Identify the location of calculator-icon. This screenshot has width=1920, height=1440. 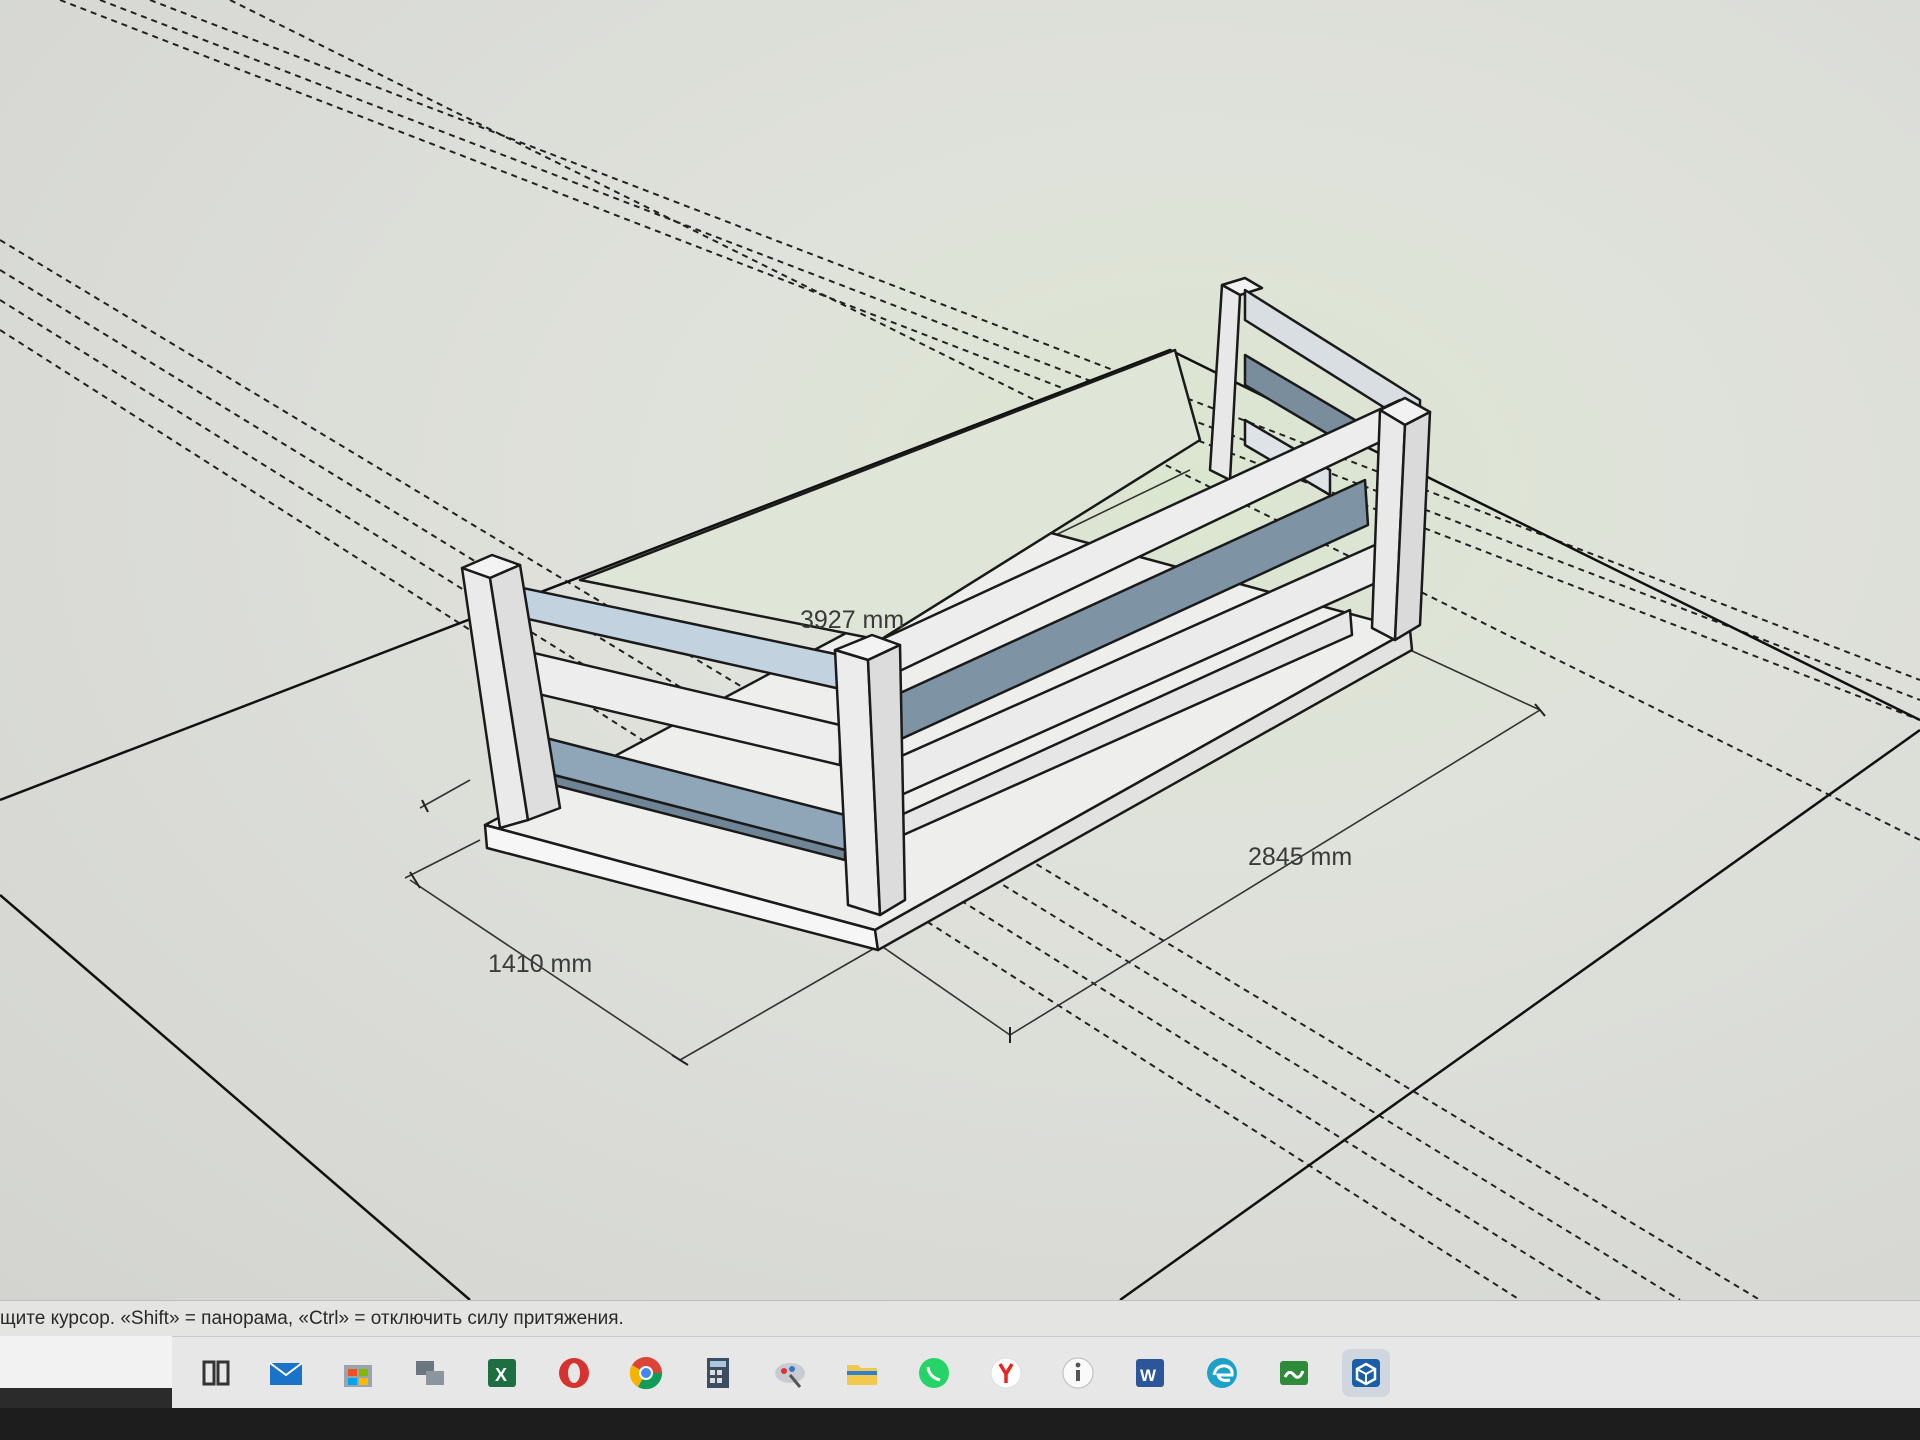
(718, 1373).